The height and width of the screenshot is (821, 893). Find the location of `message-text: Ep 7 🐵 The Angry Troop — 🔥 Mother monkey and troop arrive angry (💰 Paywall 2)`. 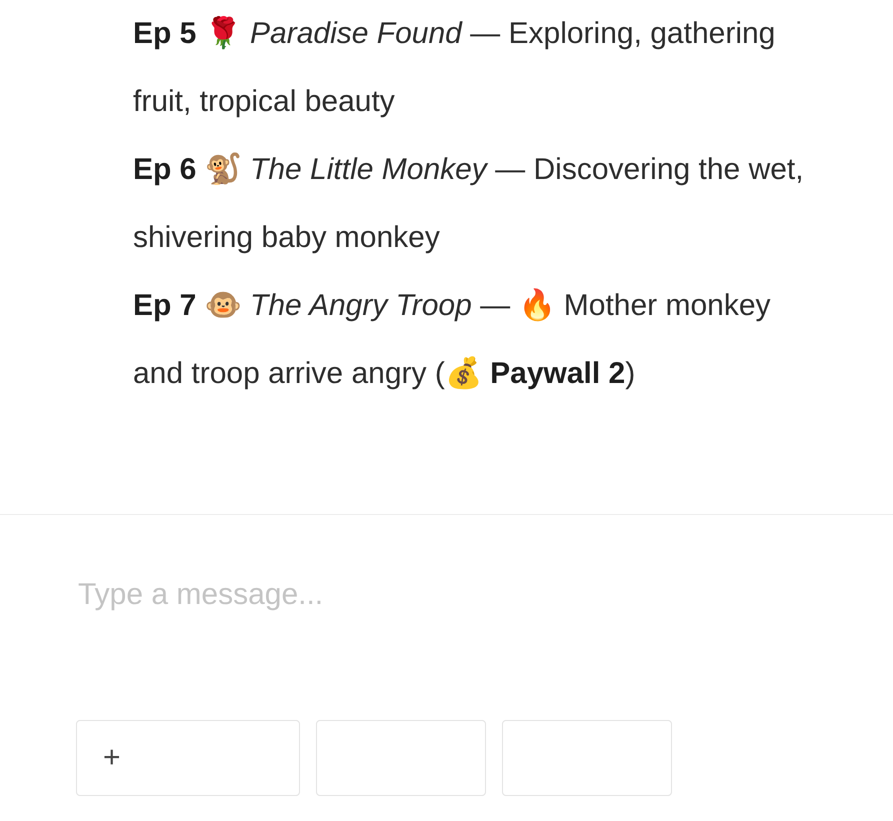

message-text: Ep 7 🐵 The Angry Troop — 🔥 Mother monkey and troop arrive angry (💰 Paywall 2) is located at coordinates (452, 339).